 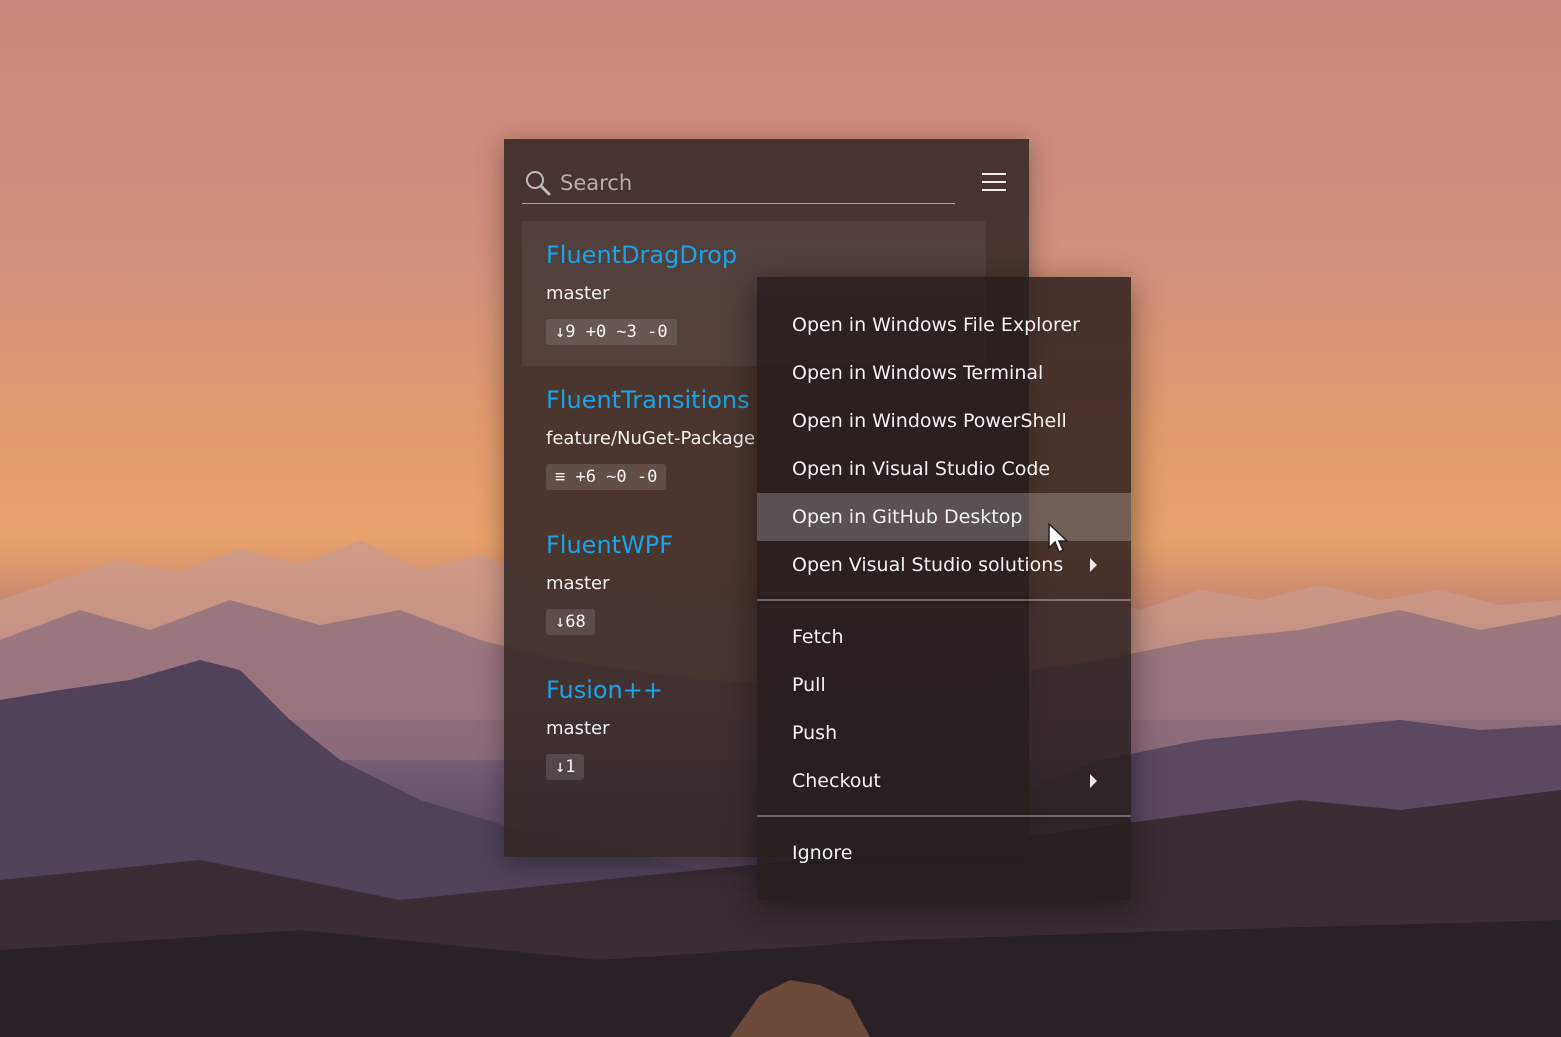 What do you see at coordinates (944, 325) in the screenshot?
I see `menu-open-file-explorer: Open in Windows File Explorer` at bounding box center [944, 325].